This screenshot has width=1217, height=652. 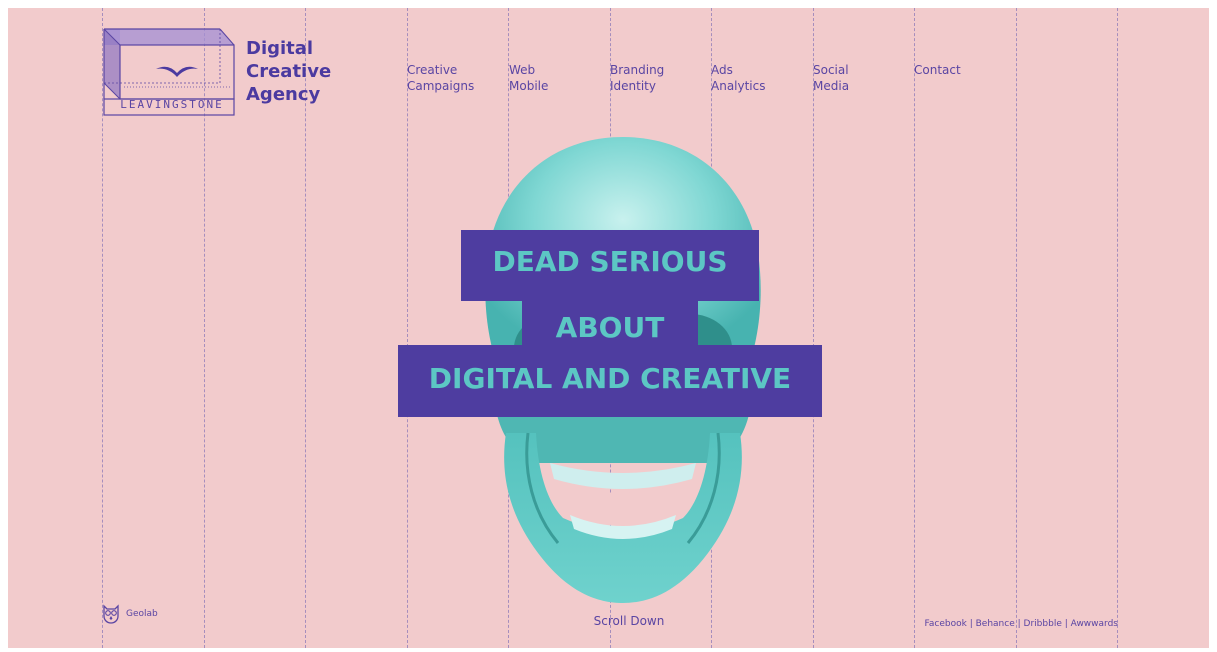 I want to click on nav-label: Ads, so click(x=722, y=70).